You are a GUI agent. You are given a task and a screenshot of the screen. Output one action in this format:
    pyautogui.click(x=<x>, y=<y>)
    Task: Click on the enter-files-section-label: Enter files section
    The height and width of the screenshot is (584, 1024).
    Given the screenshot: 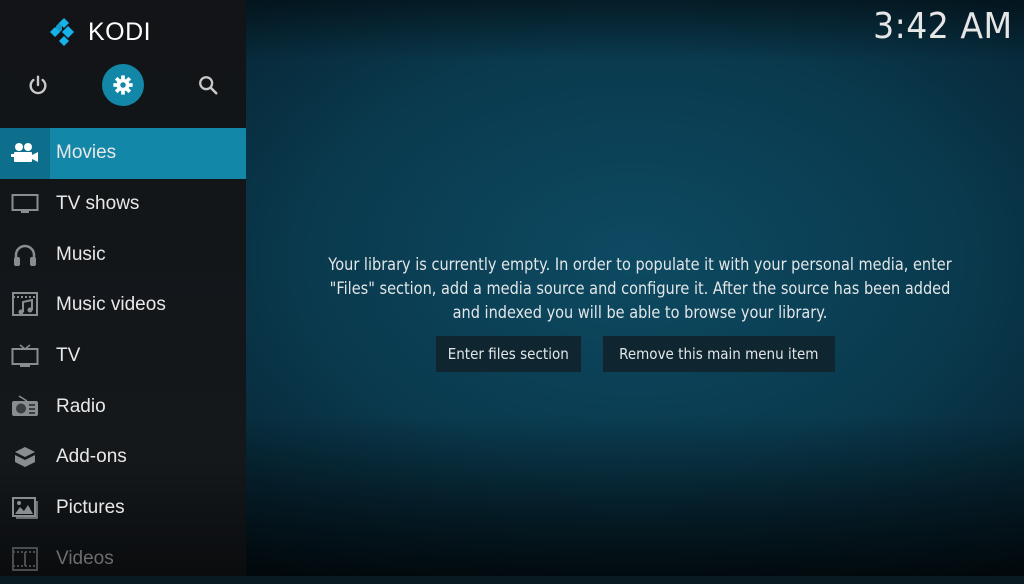 What is the action you would take?
    pyautogui.click(x=508, y=354)
    